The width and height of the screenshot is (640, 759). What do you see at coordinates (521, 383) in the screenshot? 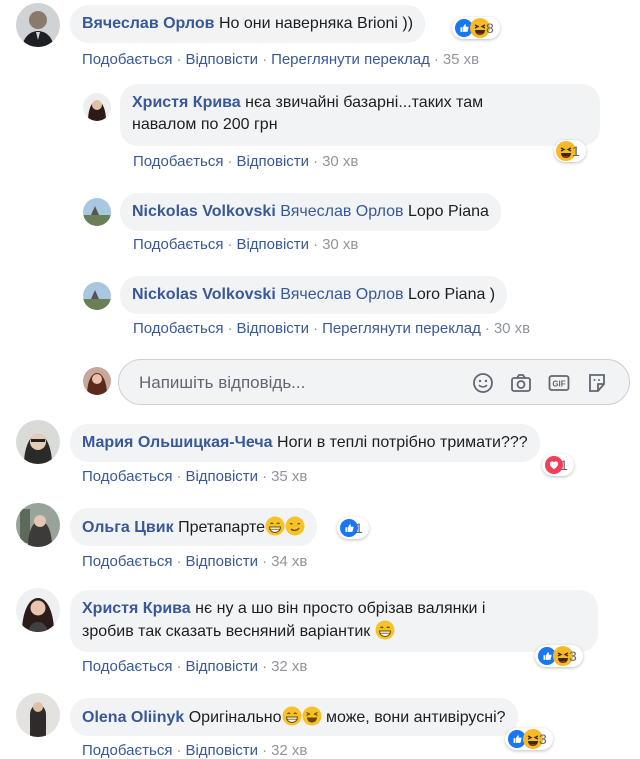
I see `camera-icon` at bounding box center [521, 383].